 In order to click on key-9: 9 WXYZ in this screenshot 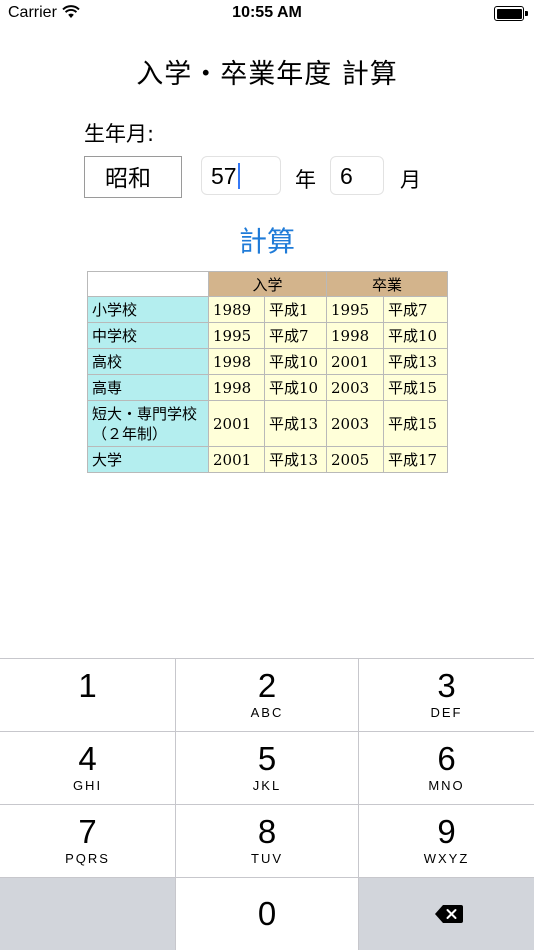, I will do `click(446, 841)`.